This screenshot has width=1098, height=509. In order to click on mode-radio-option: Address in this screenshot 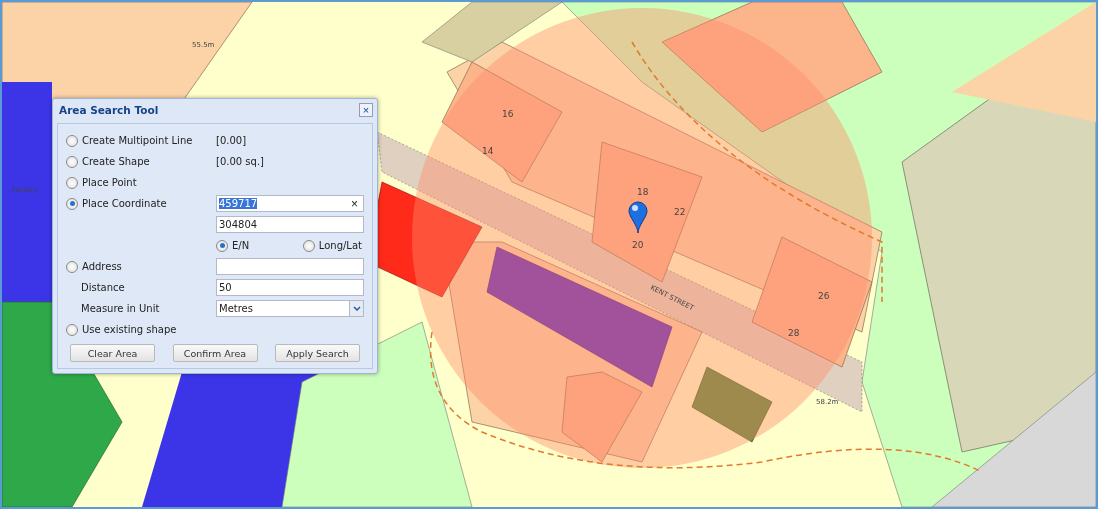, I will do `click(141, 266)`.